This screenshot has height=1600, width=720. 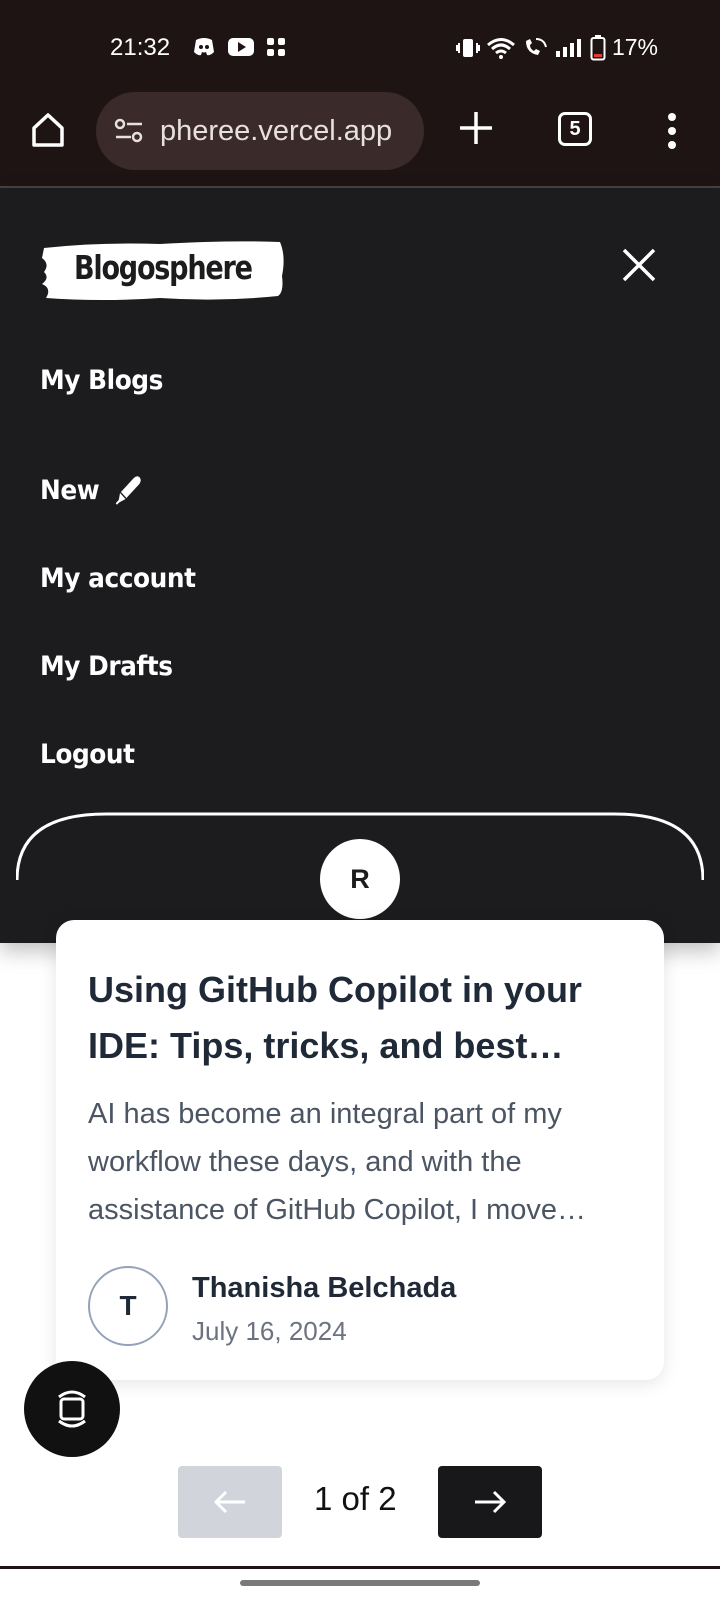 I want to click on nav-item-logout: Logout, so click(x=117, y=754).